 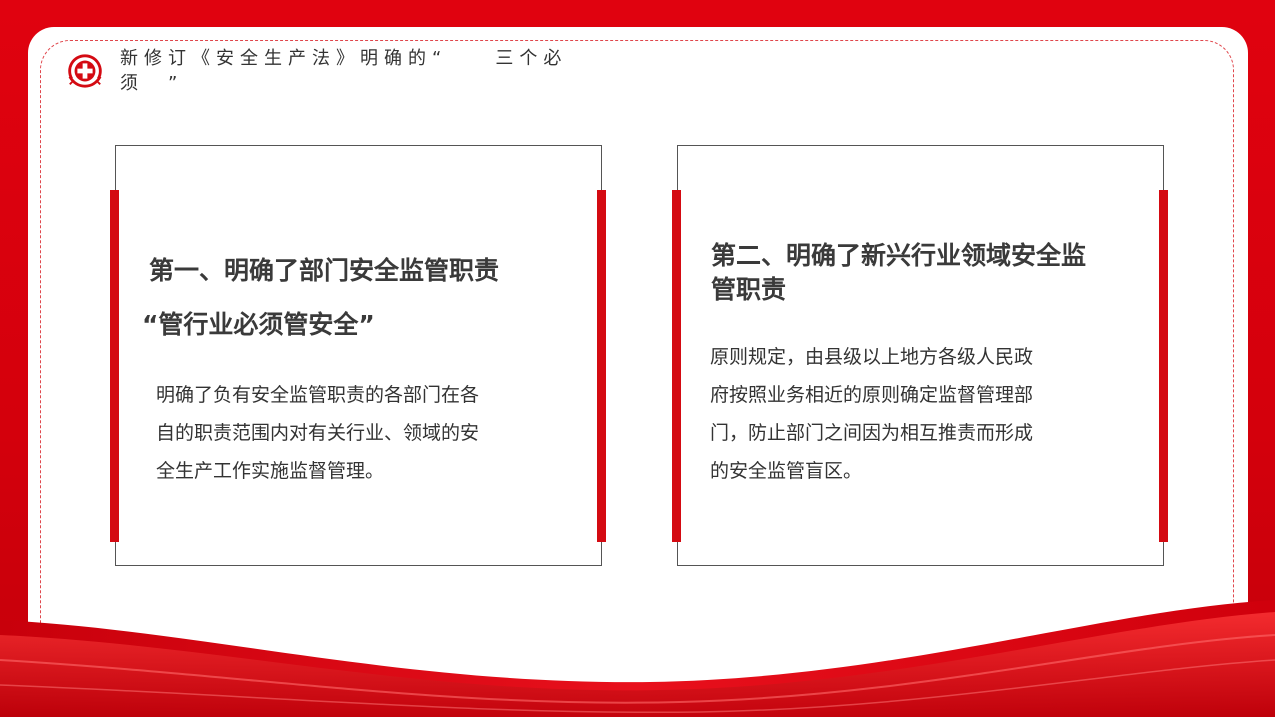 What do you see at coordinates (318, 395) in the screenshot?
I see `body-line: 明确了负有安全监管职责的各部门在各` at bounding box center [318, 395].